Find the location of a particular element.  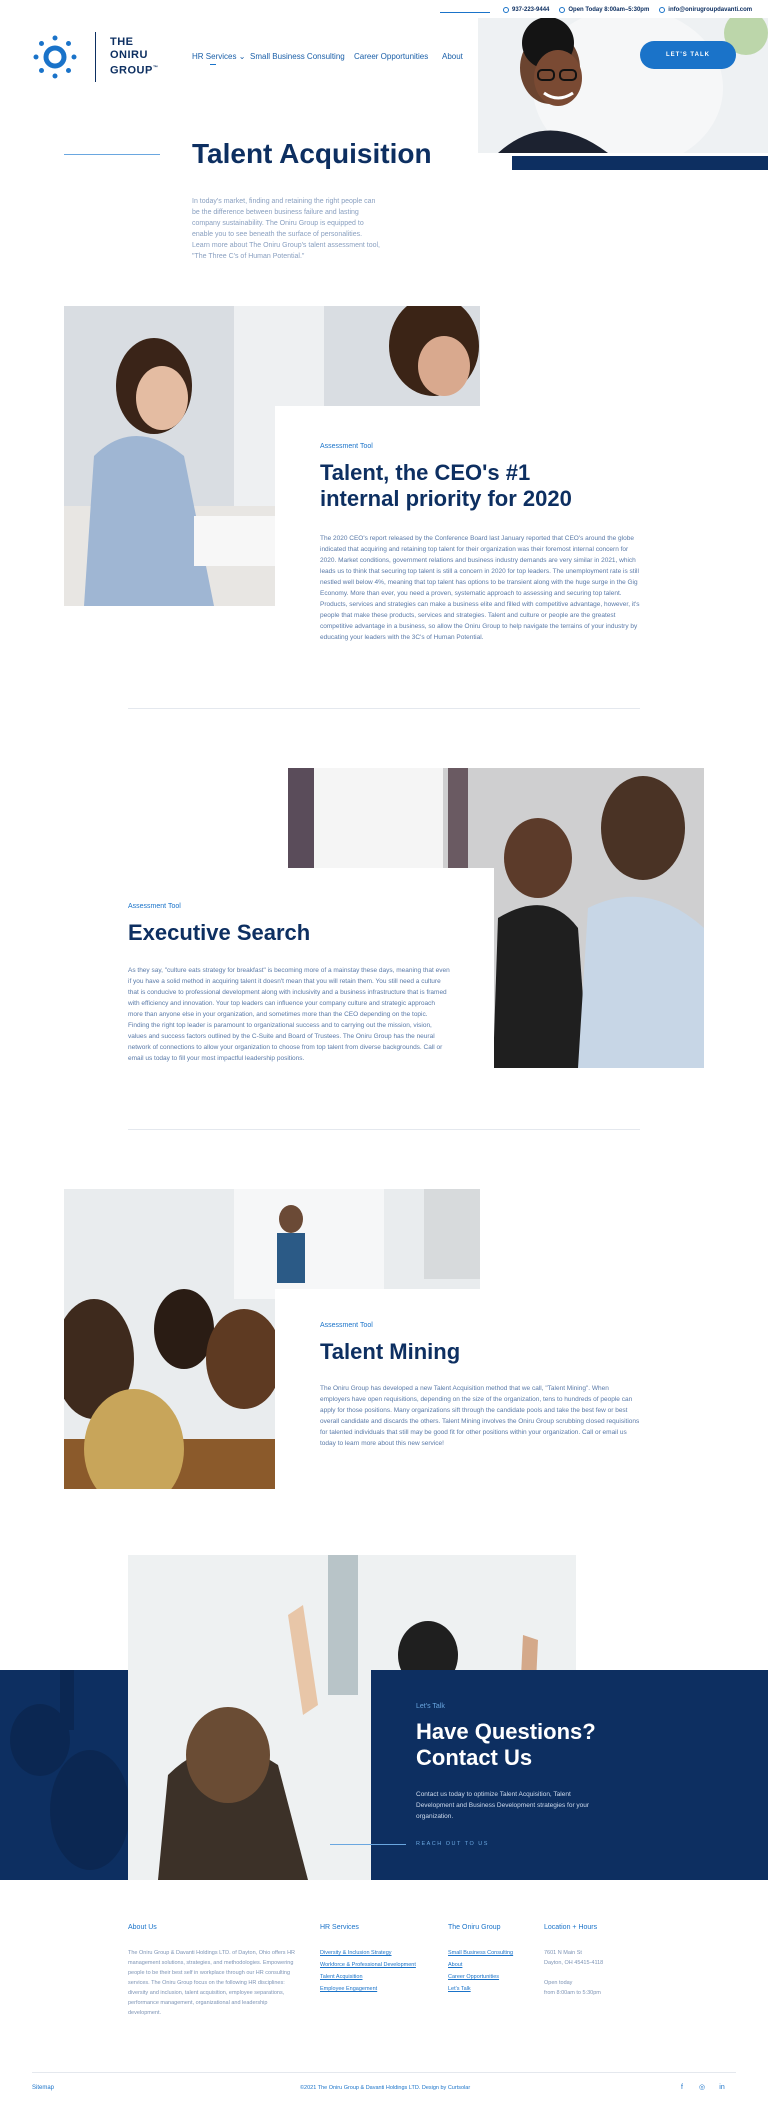

section-2-tag: Assessment Tool is located at coordinates (154, 906).